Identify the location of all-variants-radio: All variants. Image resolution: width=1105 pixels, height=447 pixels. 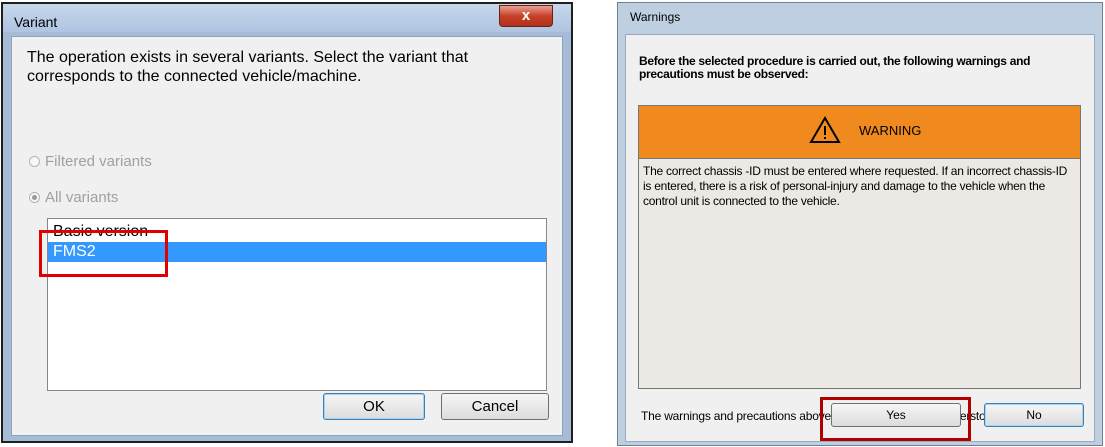
(73, 197).